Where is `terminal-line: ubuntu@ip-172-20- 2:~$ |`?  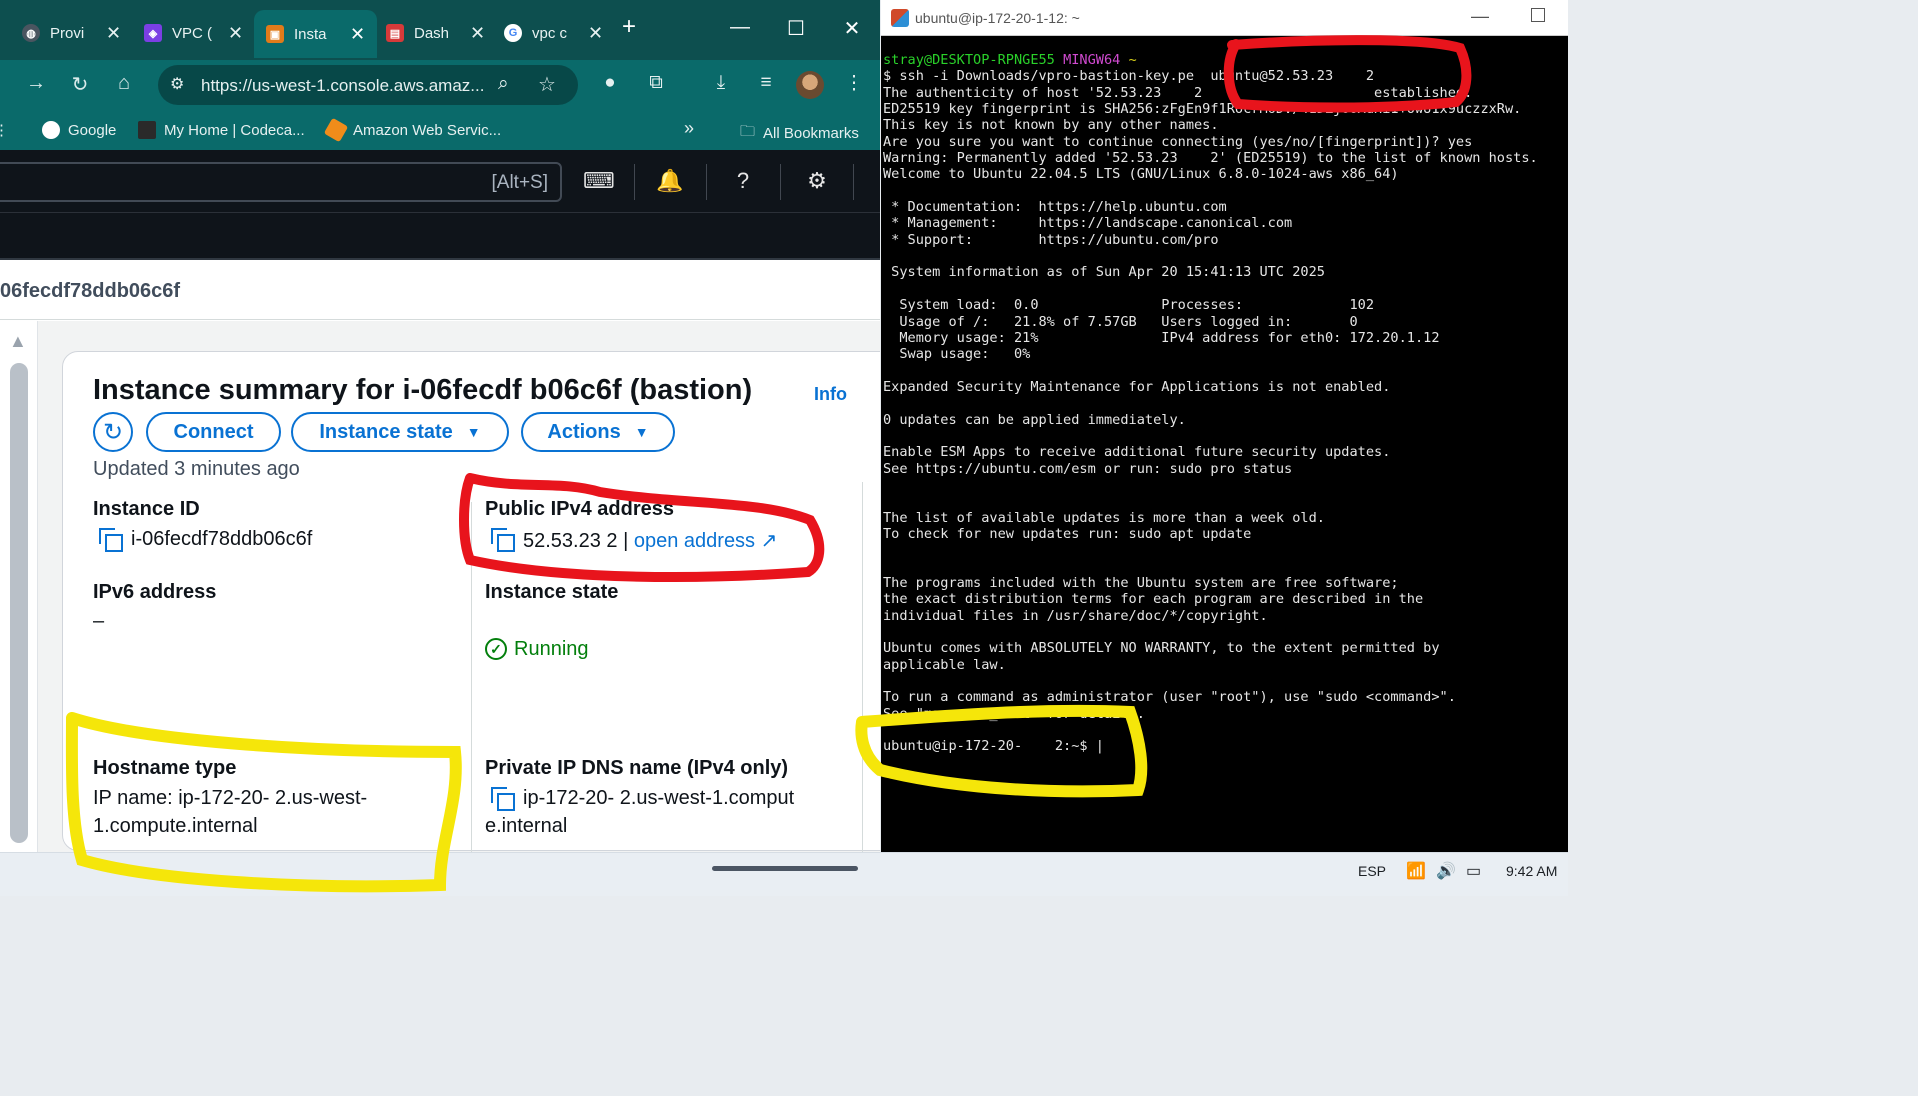
terminal-line: ubuntu@ip-172-20- 2:~$ | is located at coordinates (993, 746).